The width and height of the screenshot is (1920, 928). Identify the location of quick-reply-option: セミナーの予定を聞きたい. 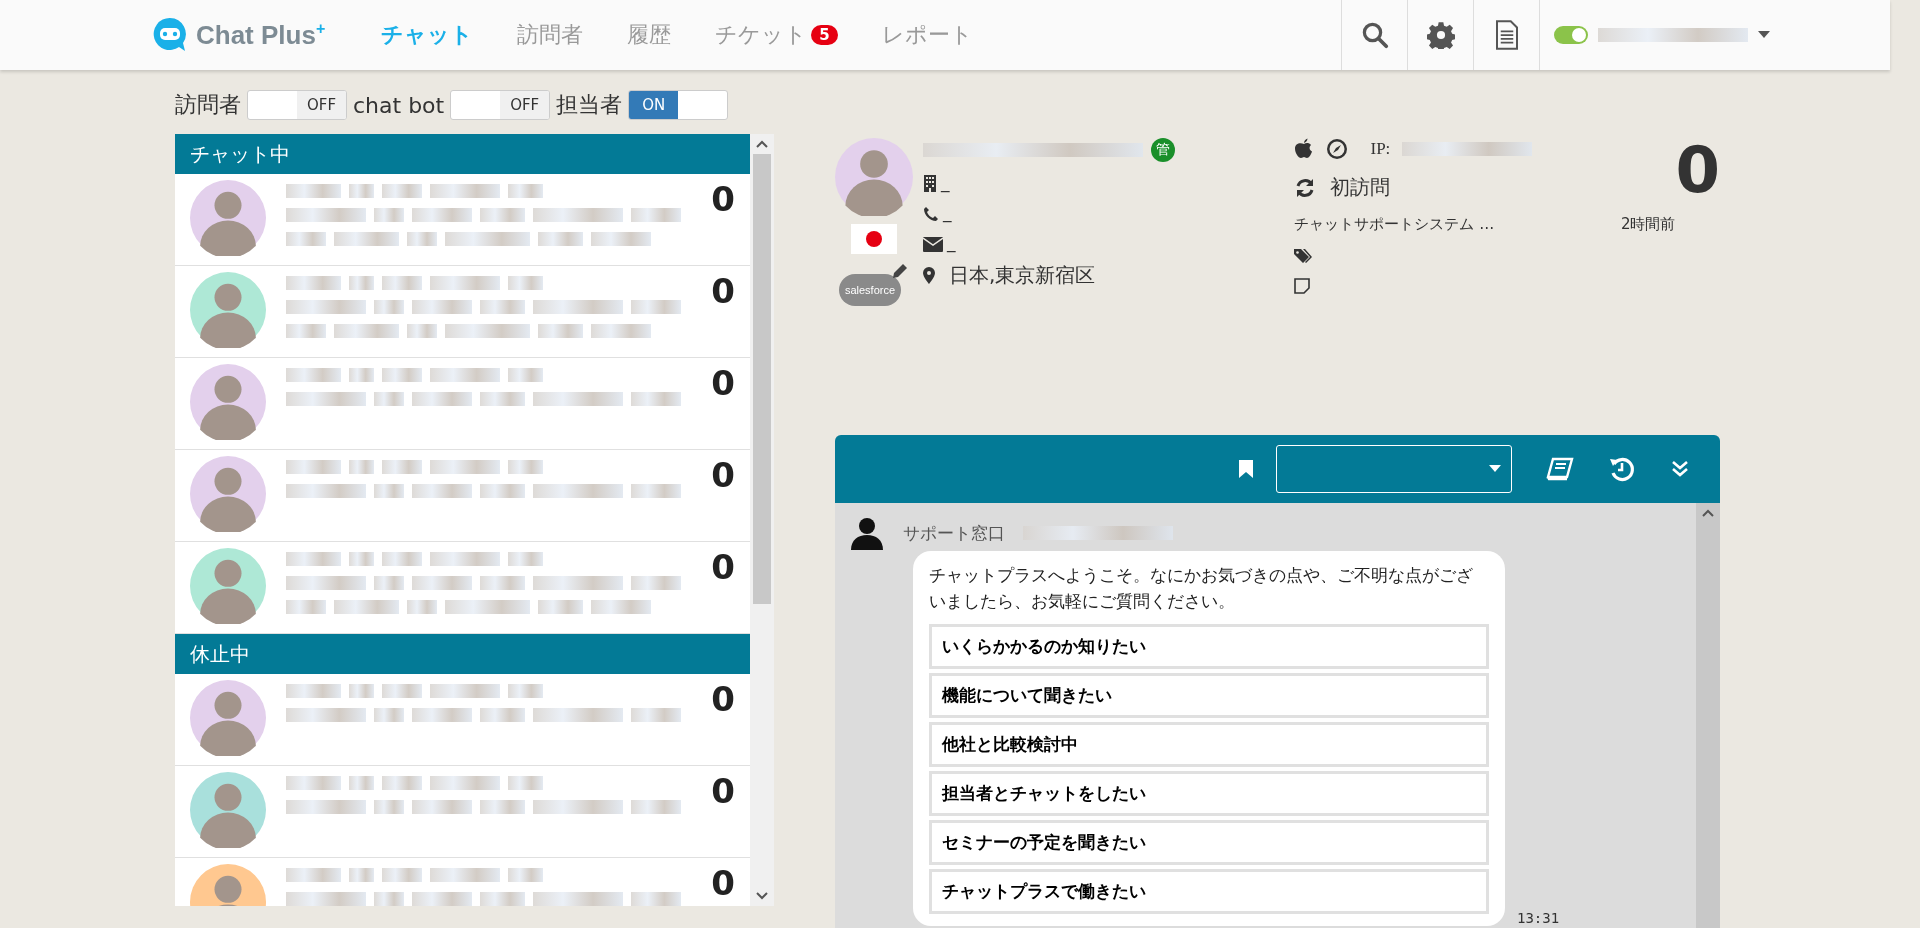
(1209, 842).